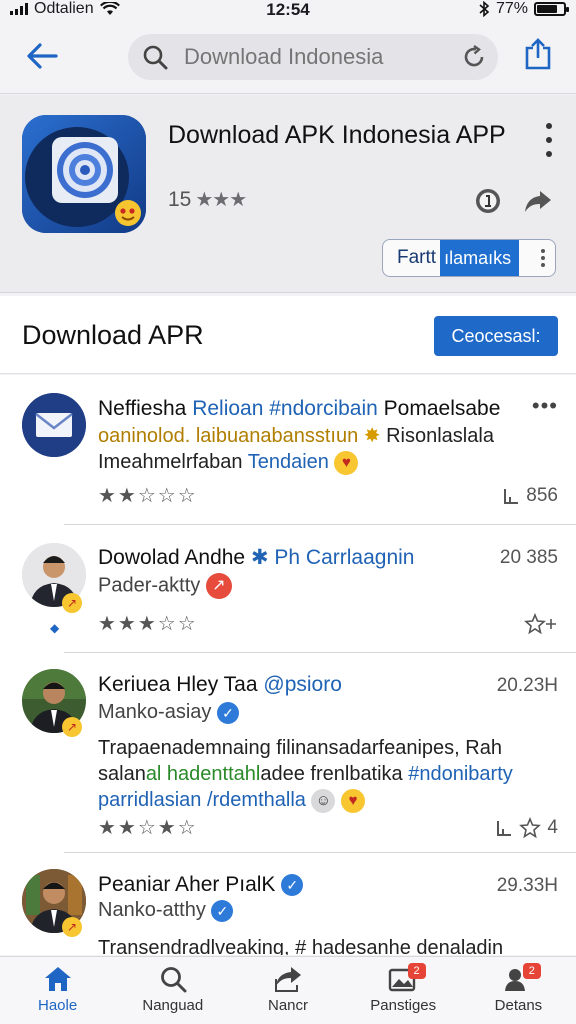  Describe the element at coordinates (218, 586) in the screenshot. I see `reaction-icon: ↗` at that location.